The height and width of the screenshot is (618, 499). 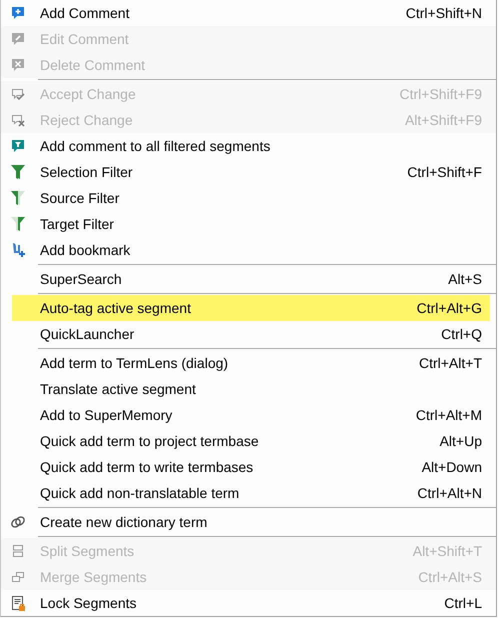 I want to click on comment-add-icon, so click(x=18, y=13).